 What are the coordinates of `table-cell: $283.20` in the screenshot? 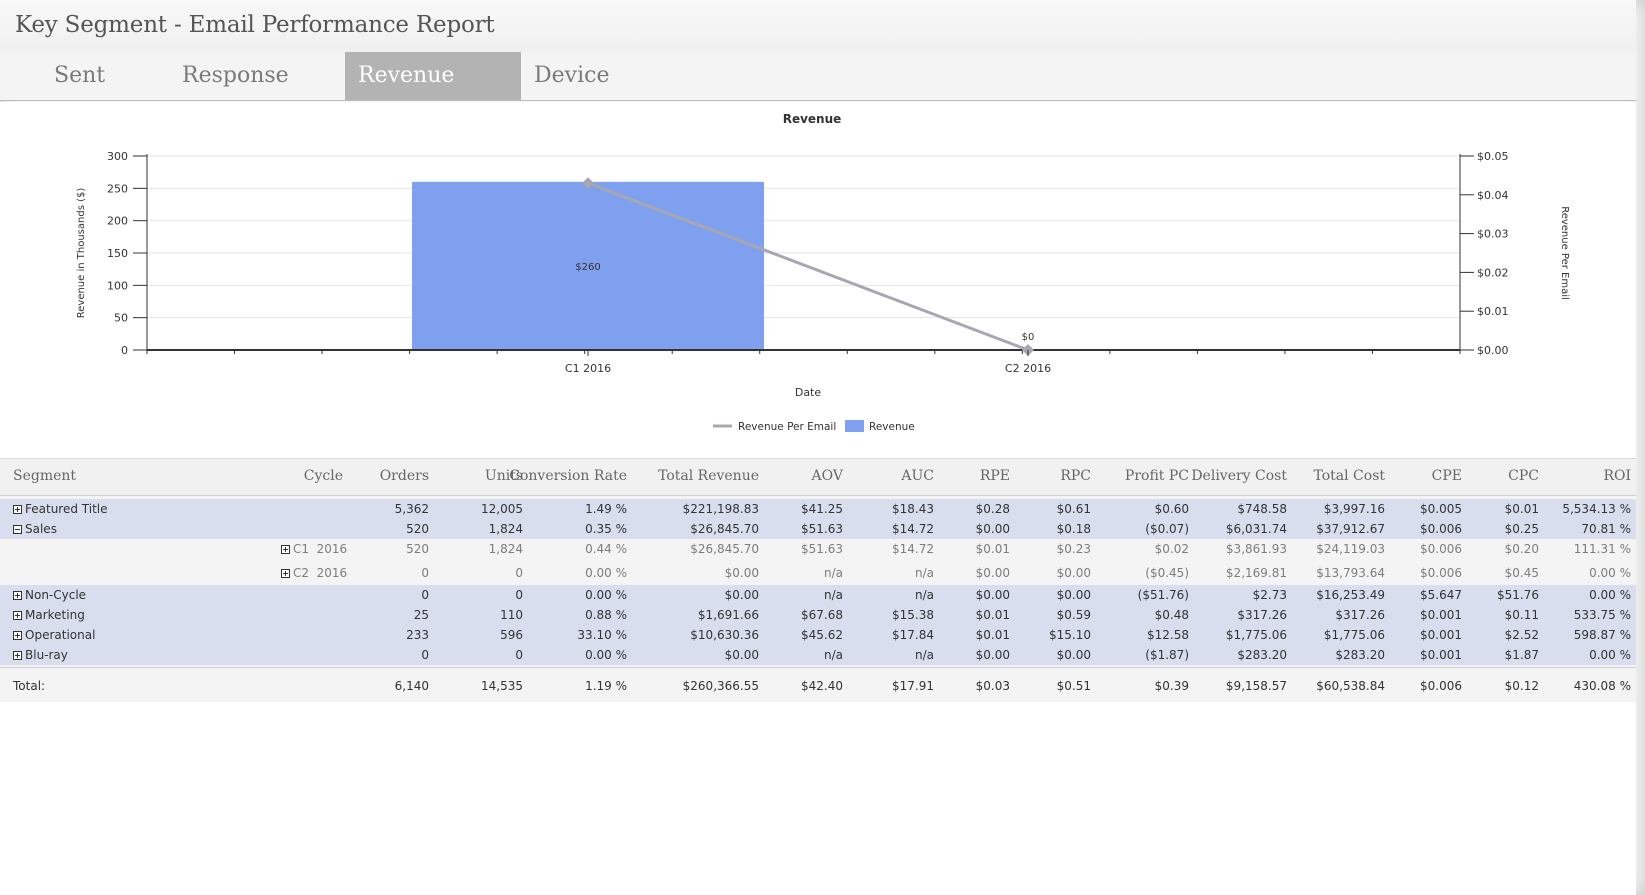 It's located at (1262, 655).